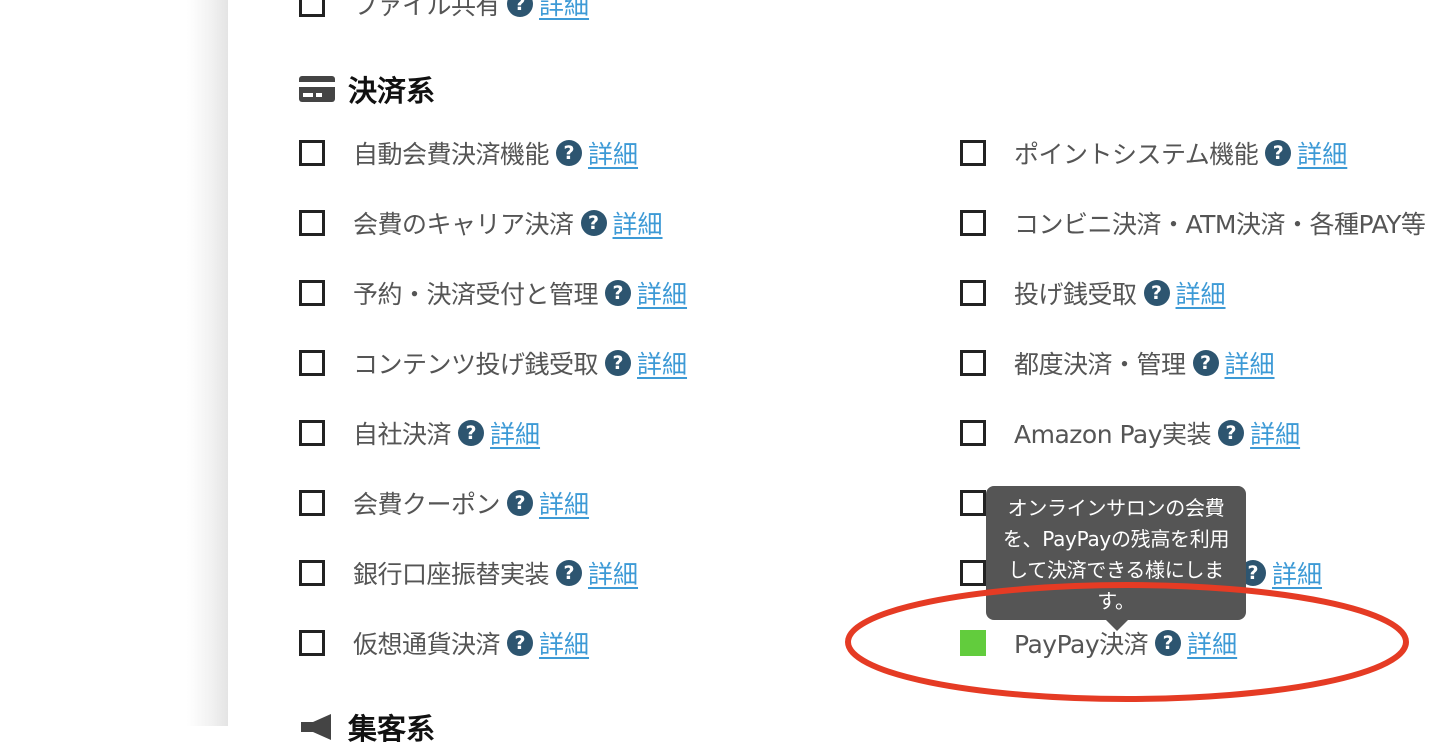  I want to click on option-amazon-pay: Amazon Pay実装 ? 詳細, so click(1130, 433).